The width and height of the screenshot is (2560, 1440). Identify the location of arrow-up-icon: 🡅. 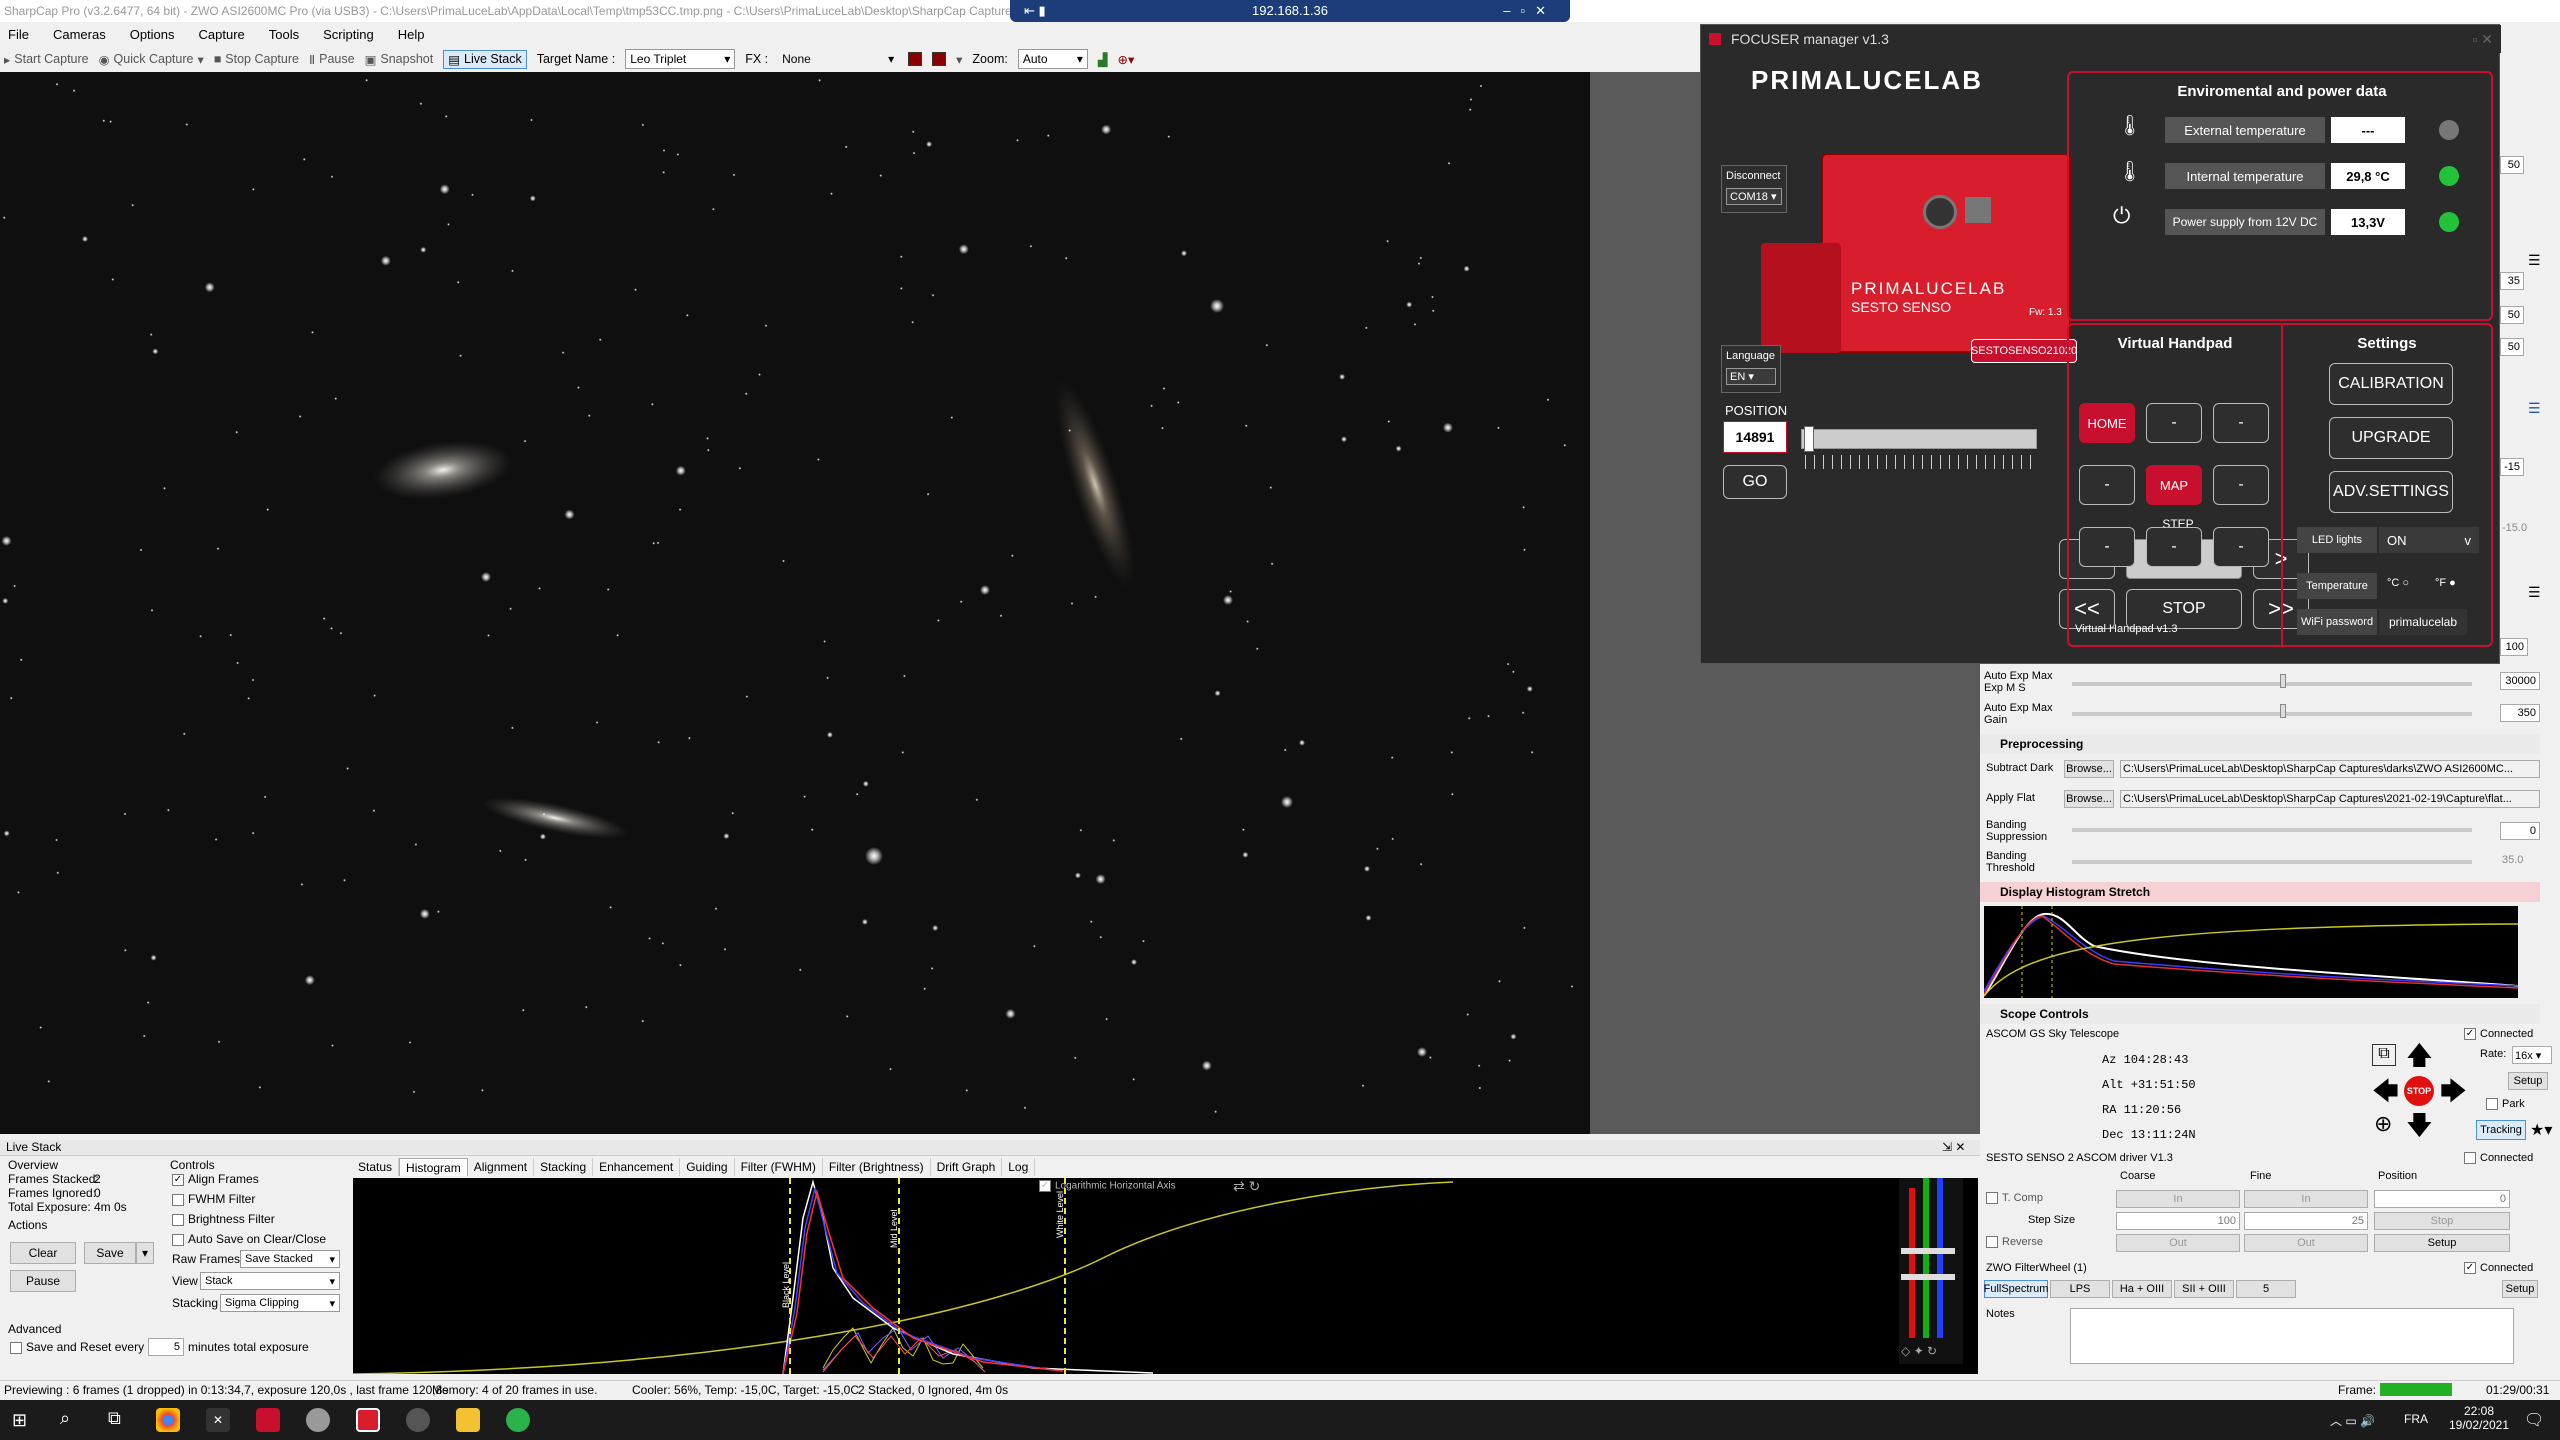
(2419, 1055).